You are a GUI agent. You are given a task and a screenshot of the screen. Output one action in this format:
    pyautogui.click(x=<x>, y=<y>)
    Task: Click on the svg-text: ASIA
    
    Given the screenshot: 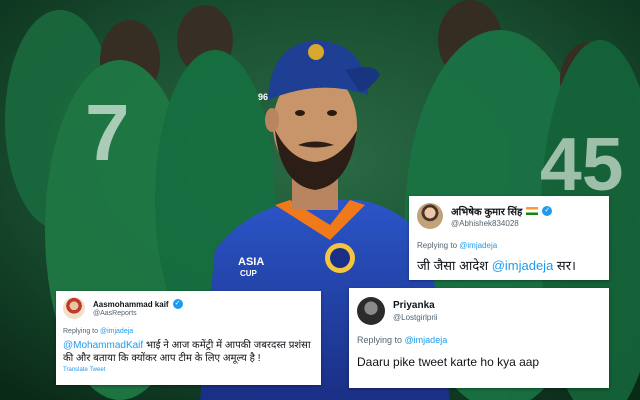 What is the action you would take?
    pyautogui.click(x=251, y=262)
    